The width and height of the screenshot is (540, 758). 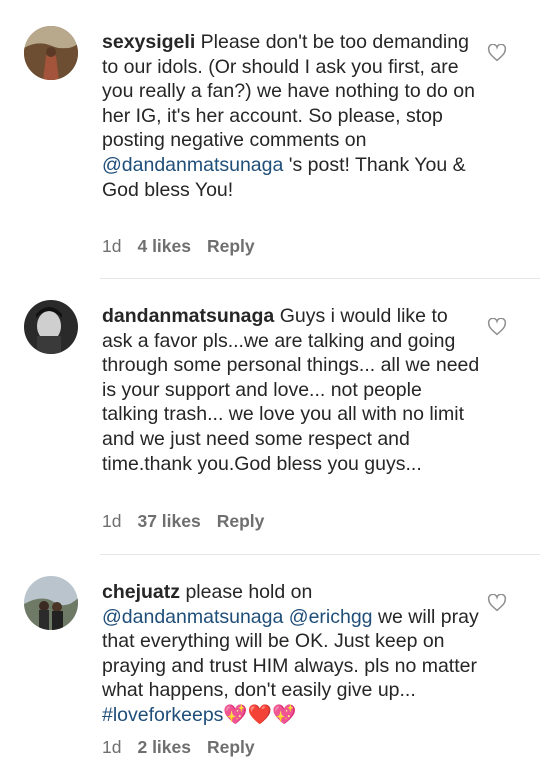 I want to click on comment-username: chejuatz, so click(x=141, y=592).